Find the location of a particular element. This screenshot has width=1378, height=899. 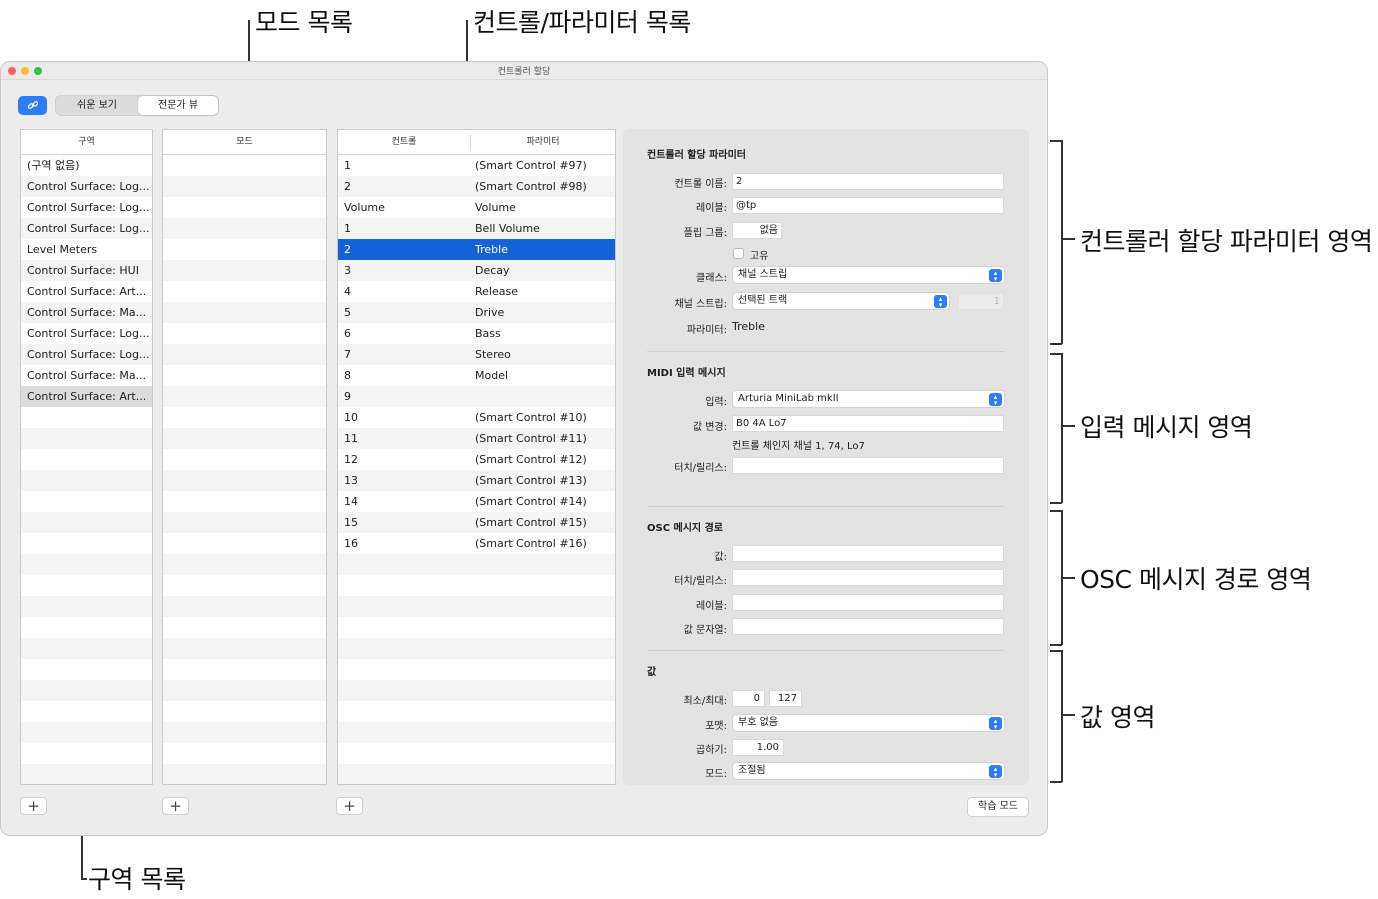

link-button is located at coordinates (32, 105).